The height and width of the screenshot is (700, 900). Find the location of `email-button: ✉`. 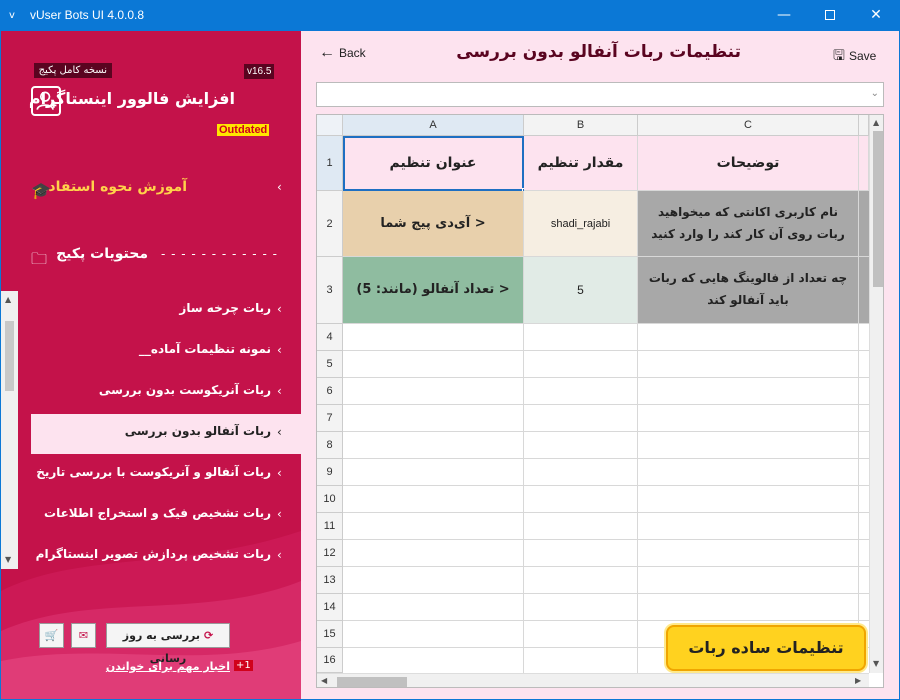

email-button: ✉ is located at coordinates (83, 635).